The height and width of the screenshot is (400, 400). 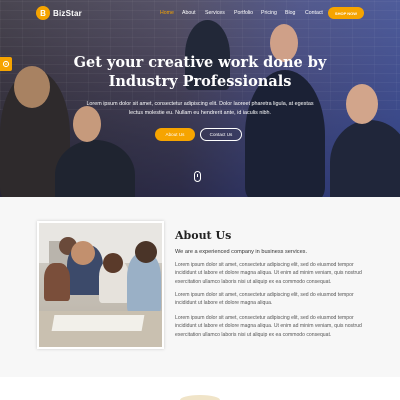 What do you see at coordinates (200, 81) in the screenshot?
I see `hero-title-line2: Industry Professionals` at bounding box center [200, 81].